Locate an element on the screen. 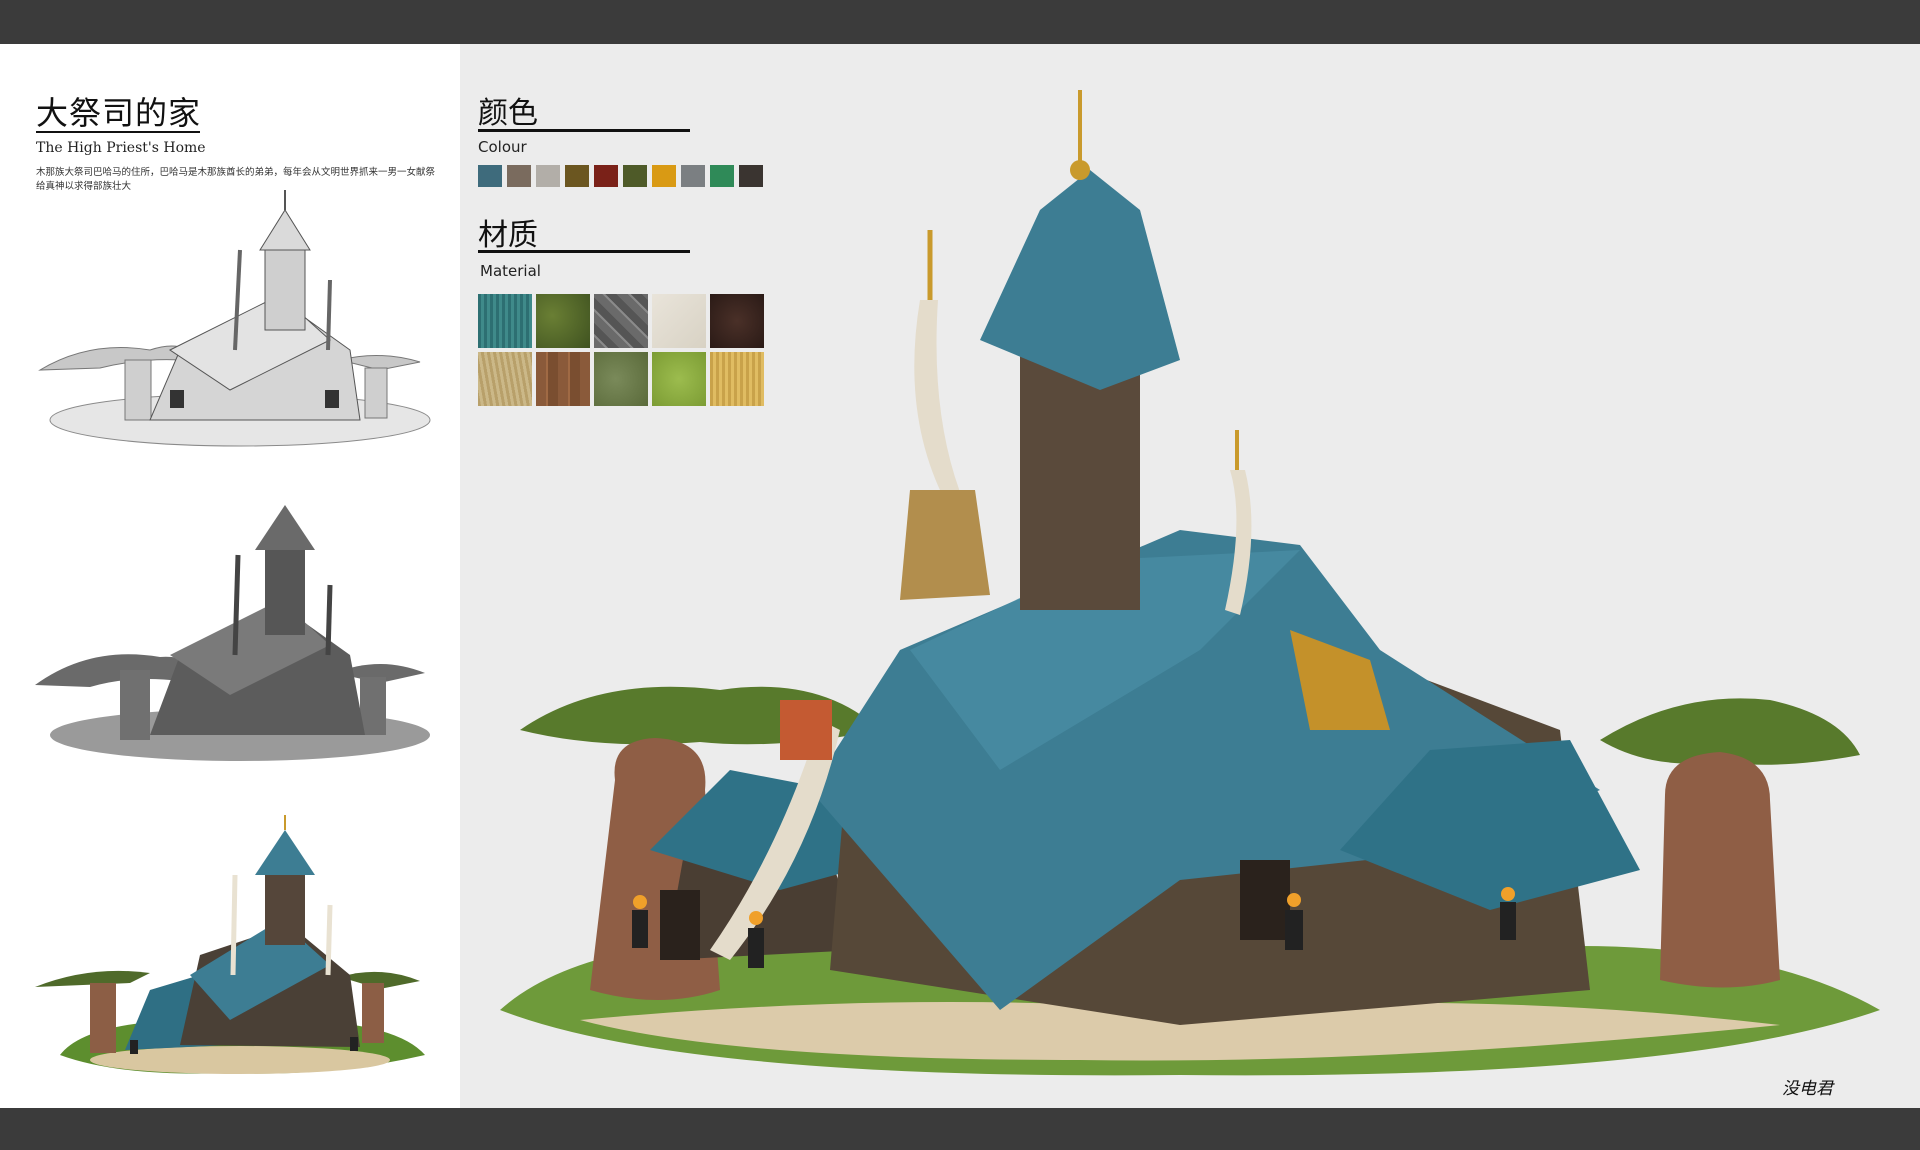  top-bar is located at coordinates (960, 22).